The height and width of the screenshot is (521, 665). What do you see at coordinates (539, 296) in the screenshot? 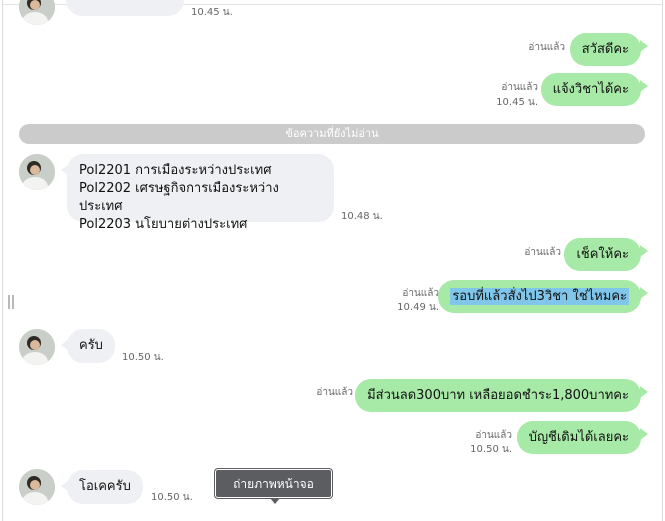
I see `selected-text: รอบที่แล้วสั่งไป3วิชา ใช่ไหมคะ` at bounding box center [539, 296].